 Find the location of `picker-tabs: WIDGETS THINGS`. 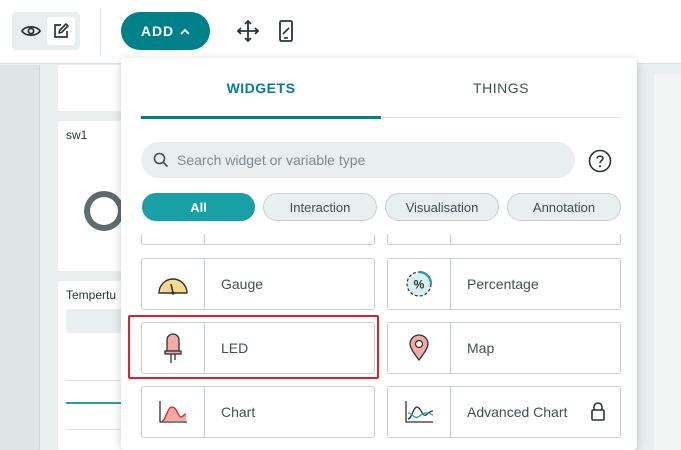

picker-tabs: WIDGETS THINGS is located at coordinates (381, 88).